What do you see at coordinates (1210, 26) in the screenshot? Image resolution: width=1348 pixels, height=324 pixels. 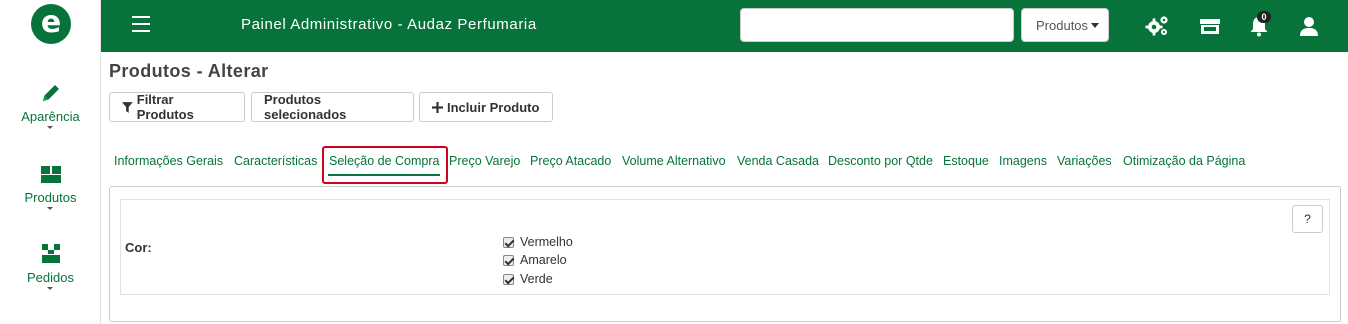 I see `store-icon` at bounding box center [1210, 26].